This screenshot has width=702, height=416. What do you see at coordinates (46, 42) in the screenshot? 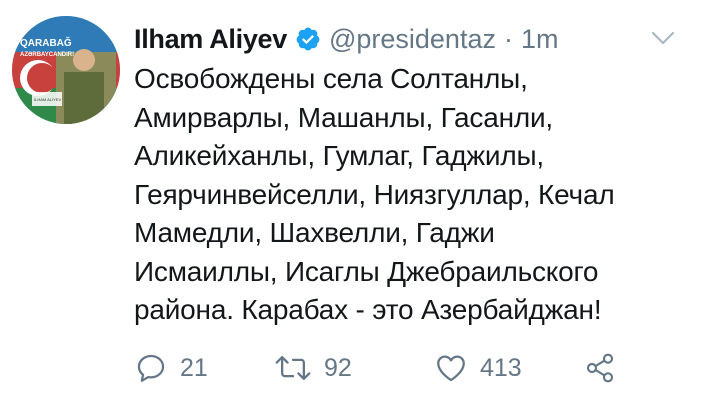
I see `avatar-banner-line1: QARABAĞ` at bounding box center [46, 42].